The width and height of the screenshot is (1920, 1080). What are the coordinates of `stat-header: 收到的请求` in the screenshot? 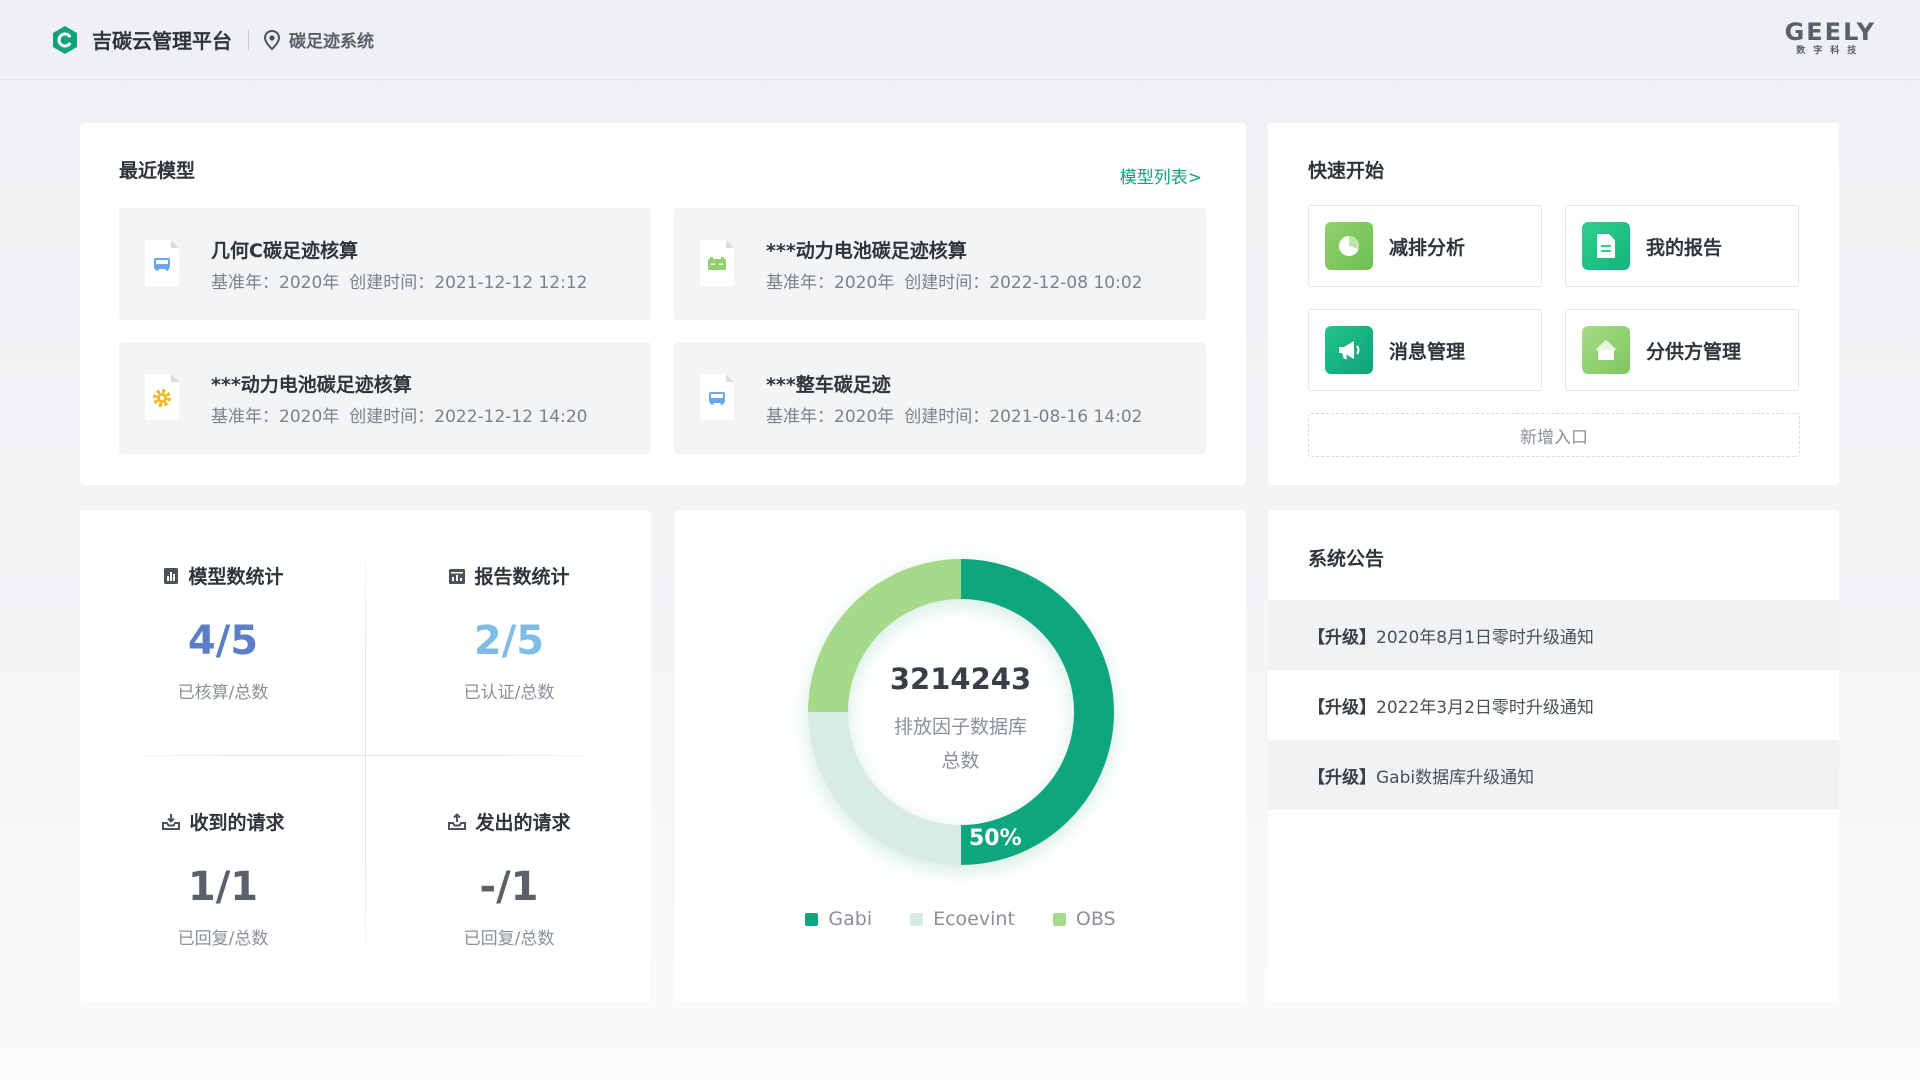 It's located at (223, 821).